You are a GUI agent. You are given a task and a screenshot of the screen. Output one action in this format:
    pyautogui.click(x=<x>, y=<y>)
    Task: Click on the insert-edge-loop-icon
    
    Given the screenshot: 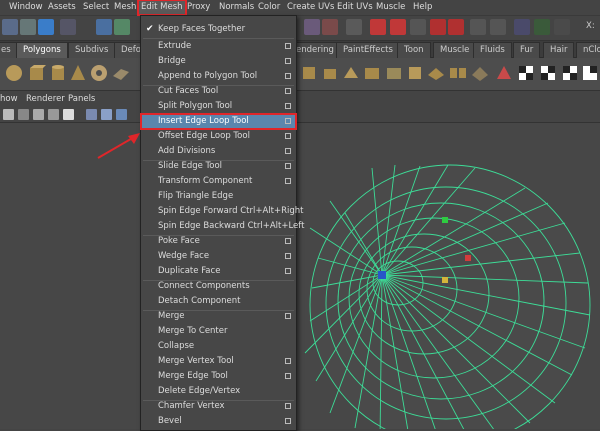 What is the action you would take?
    pyautogui.click(x=394, y=73)
    